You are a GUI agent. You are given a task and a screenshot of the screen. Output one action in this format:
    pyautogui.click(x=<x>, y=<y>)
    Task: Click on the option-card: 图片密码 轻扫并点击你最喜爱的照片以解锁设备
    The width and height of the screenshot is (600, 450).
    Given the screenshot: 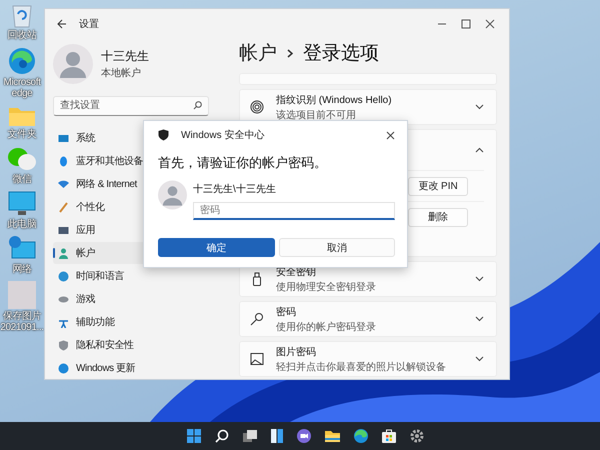 What is the action you would take?
    pyautogui.click(x=368, y=359)
    